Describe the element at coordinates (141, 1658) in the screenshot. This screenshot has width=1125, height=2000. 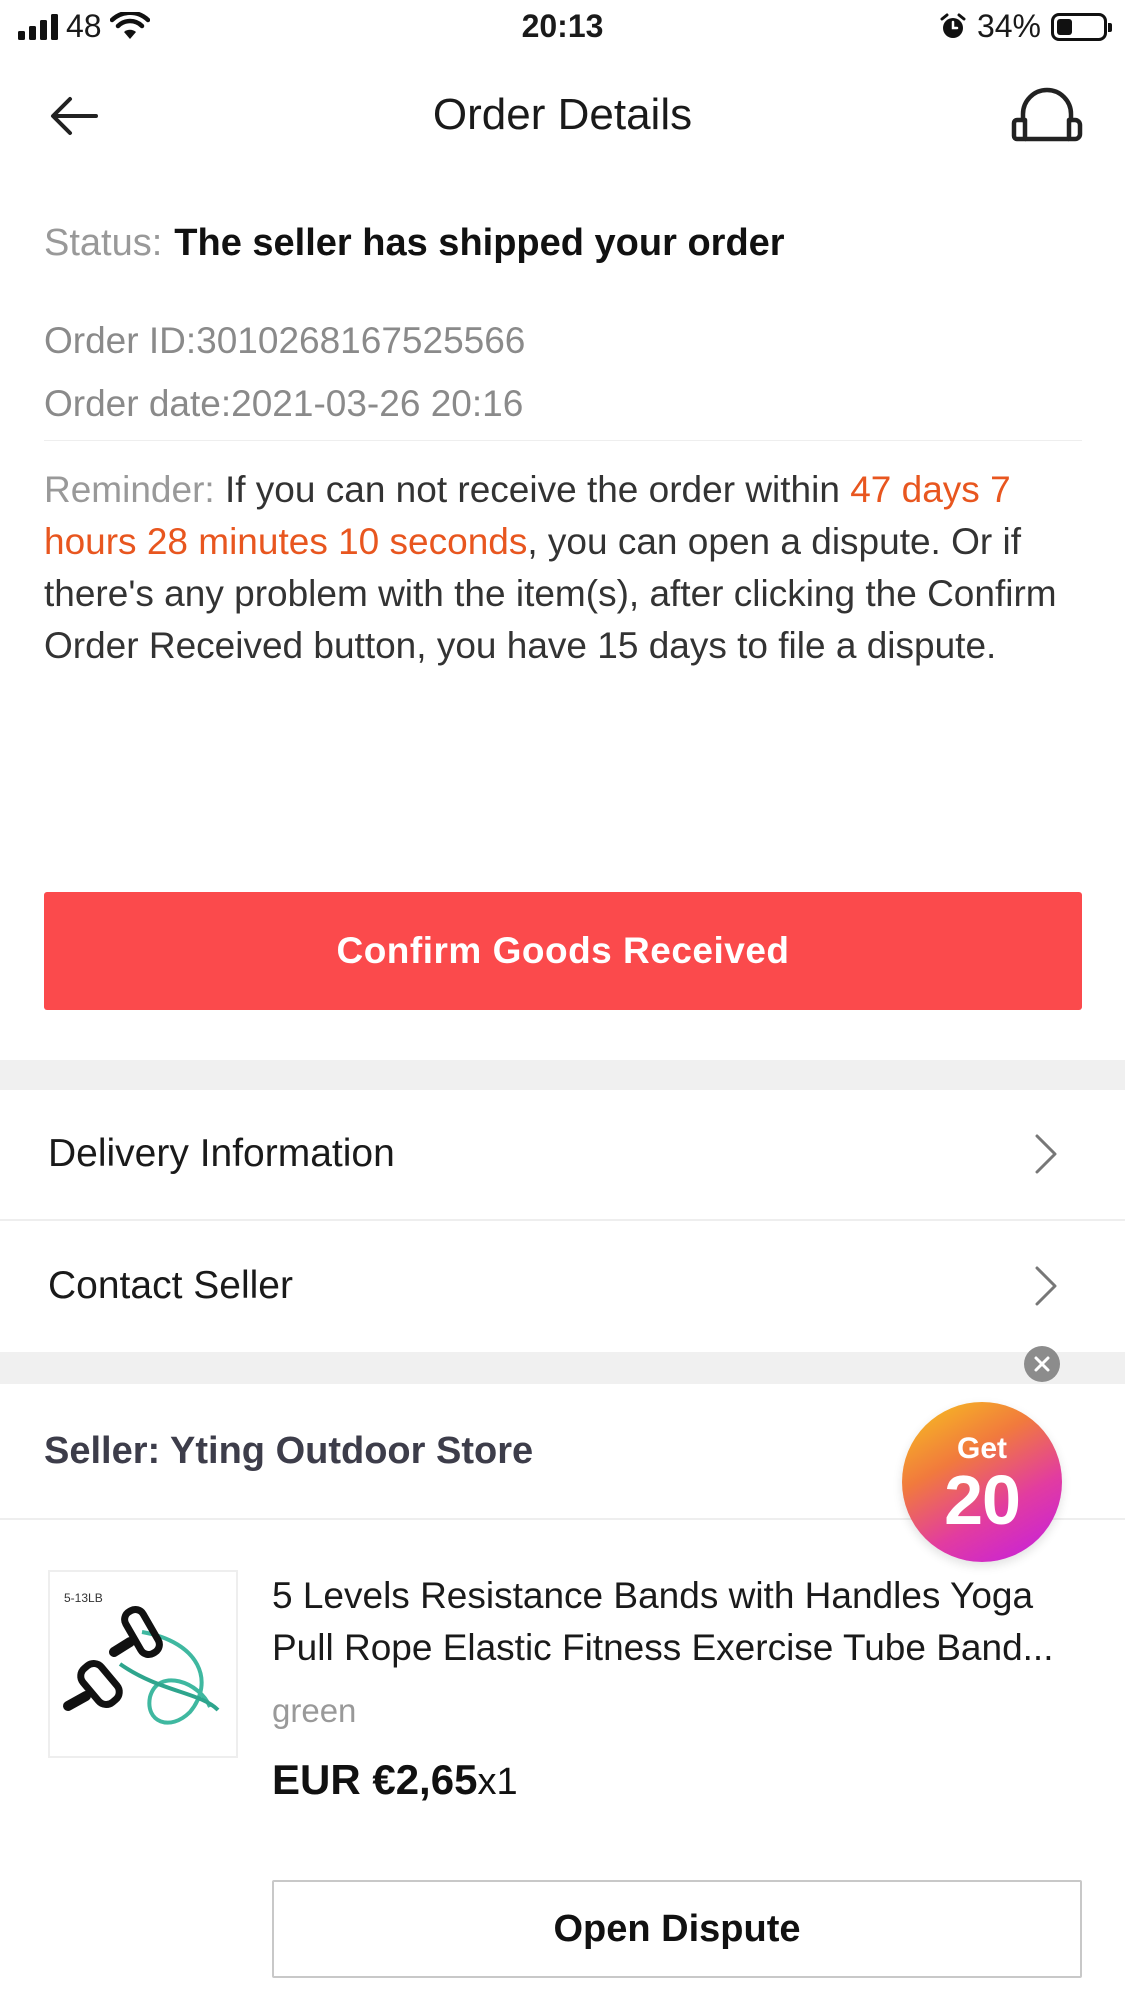
I see `resistance-band-image: 5-13LB` at that location.